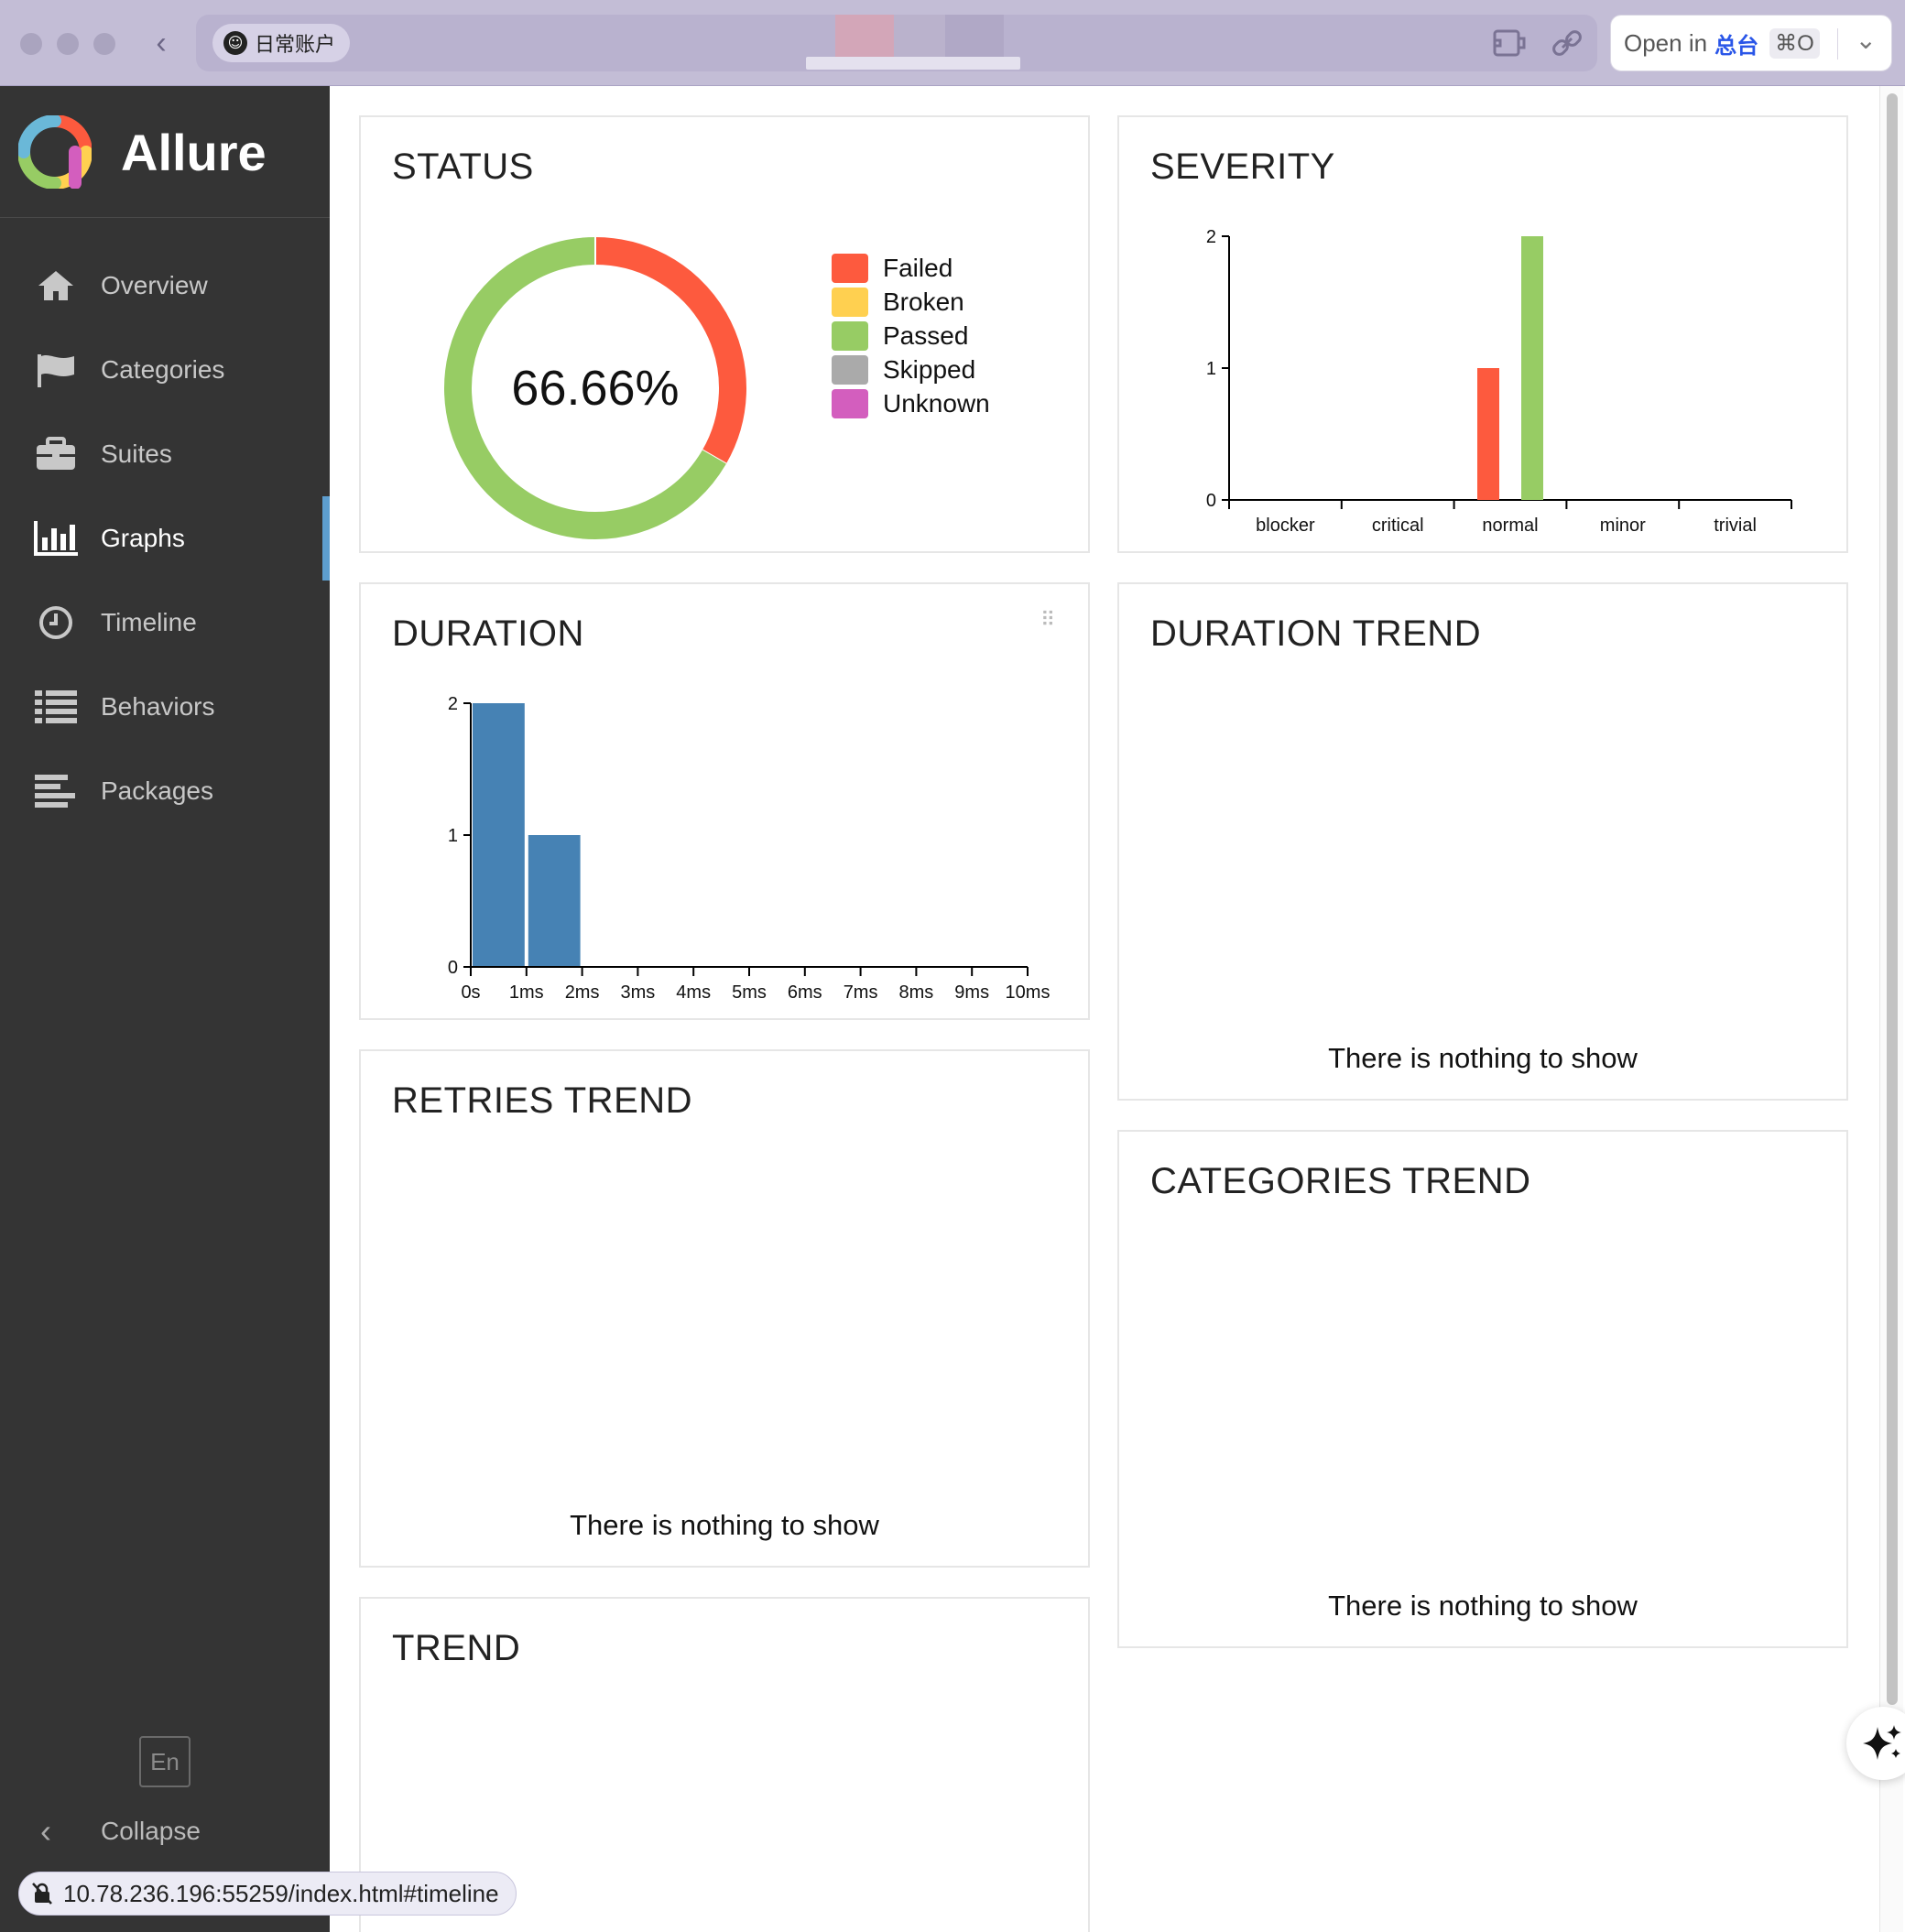 The height and width of the screenshot is (1932, 1905). I want to click on panel-title: SEVERITY, so click(1242, 167).